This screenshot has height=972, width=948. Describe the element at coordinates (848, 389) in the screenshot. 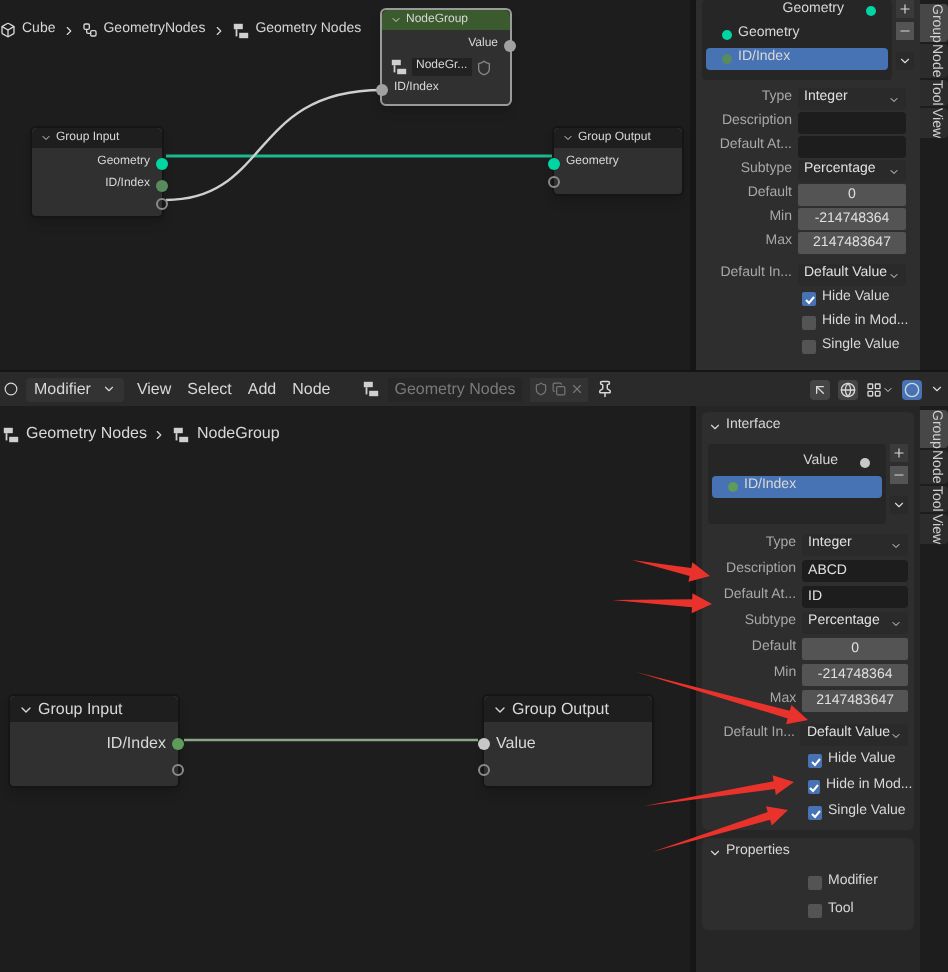

I see `globe-icon` at that location.